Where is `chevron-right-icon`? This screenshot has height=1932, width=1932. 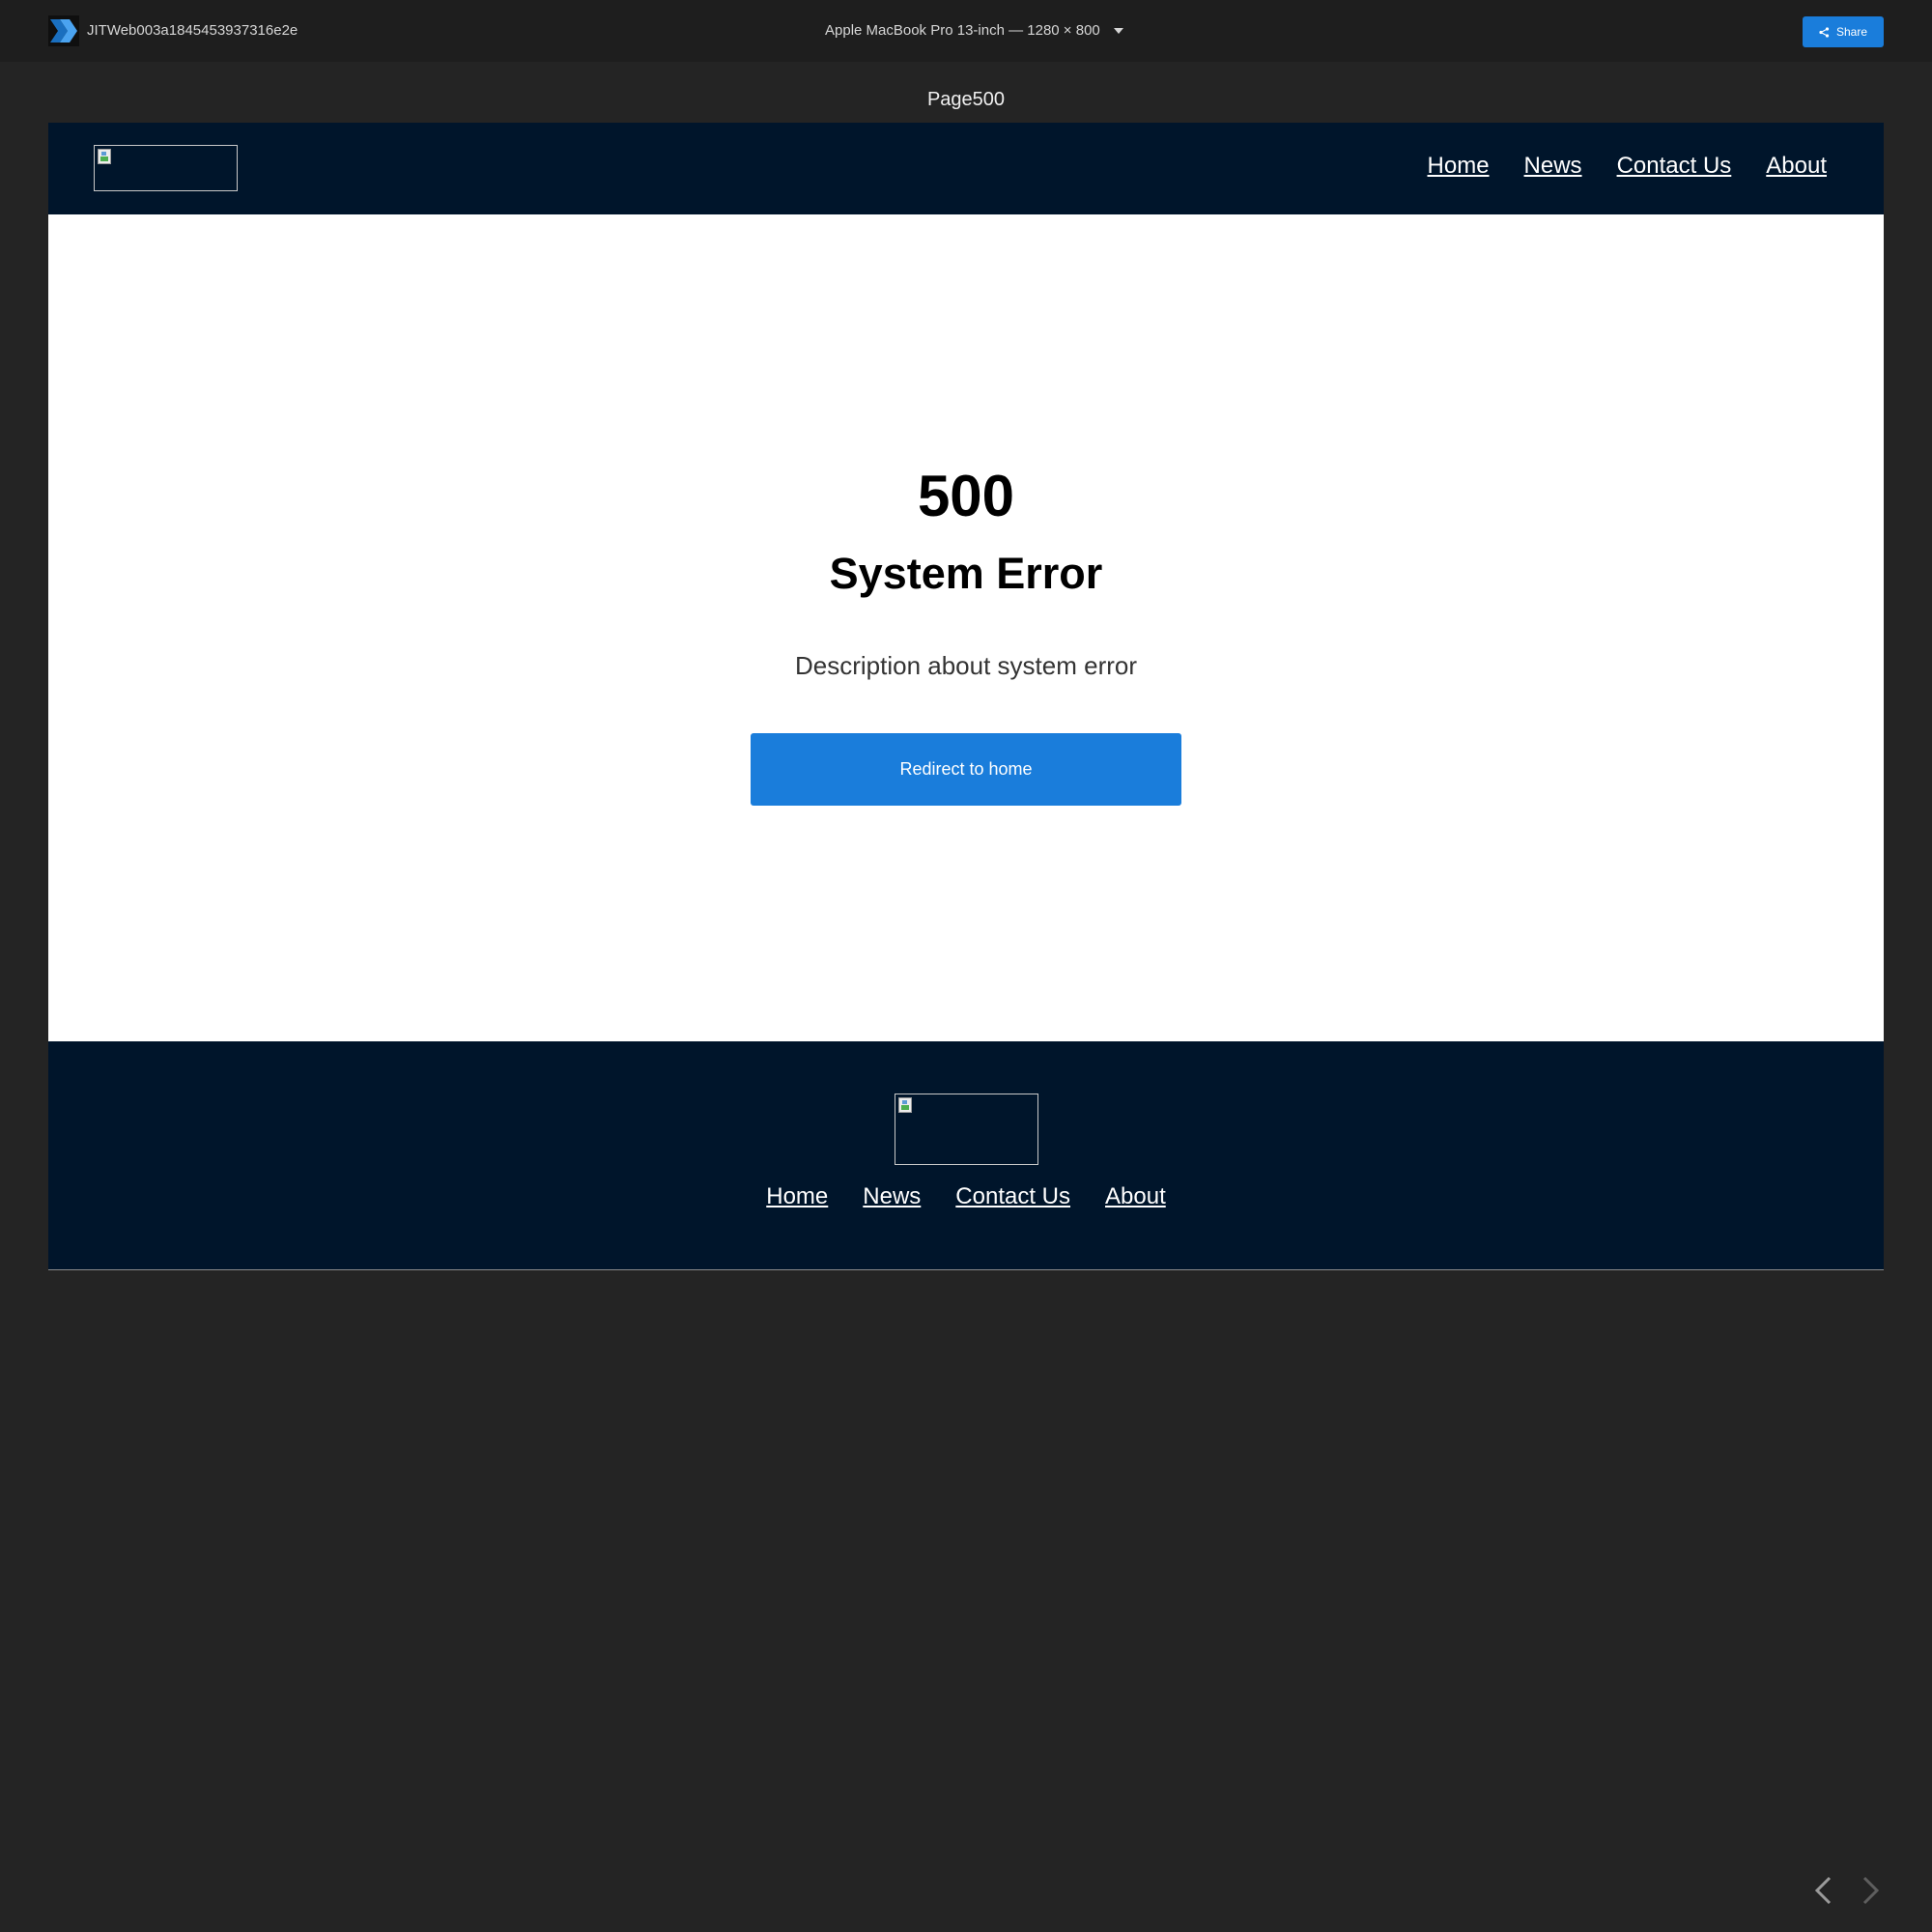 chevron-right-icon is located at coordinates (1869, 1890).